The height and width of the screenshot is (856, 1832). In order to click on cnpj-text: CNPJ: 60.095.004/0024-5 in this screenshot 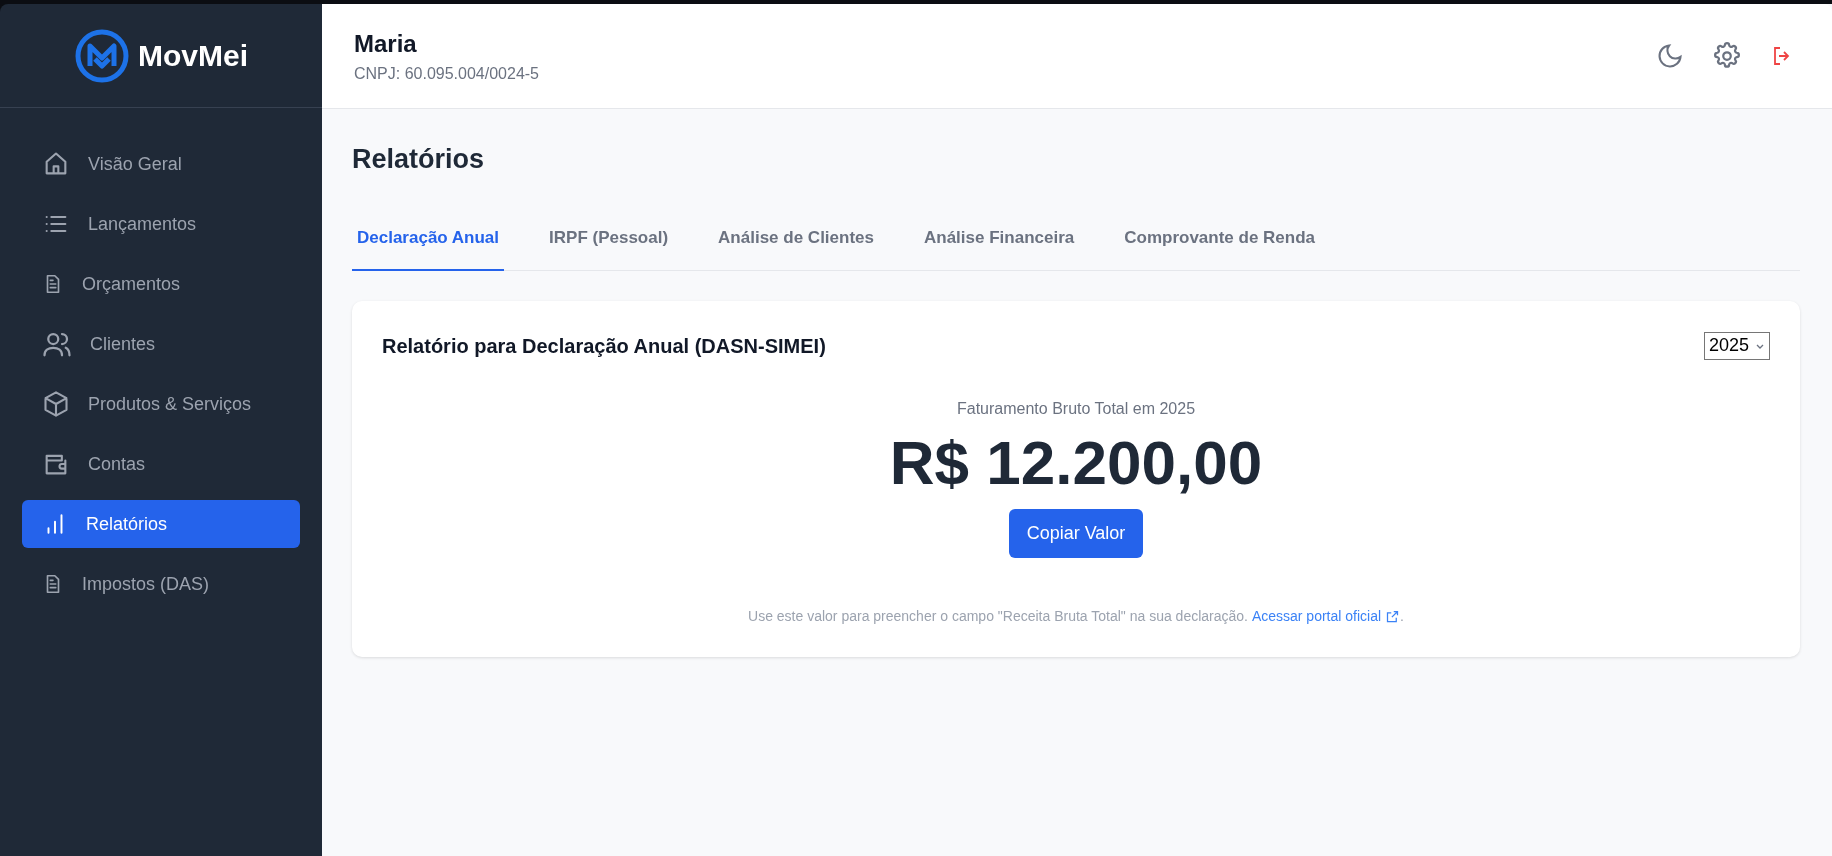, I will do `click(446, 74)`.